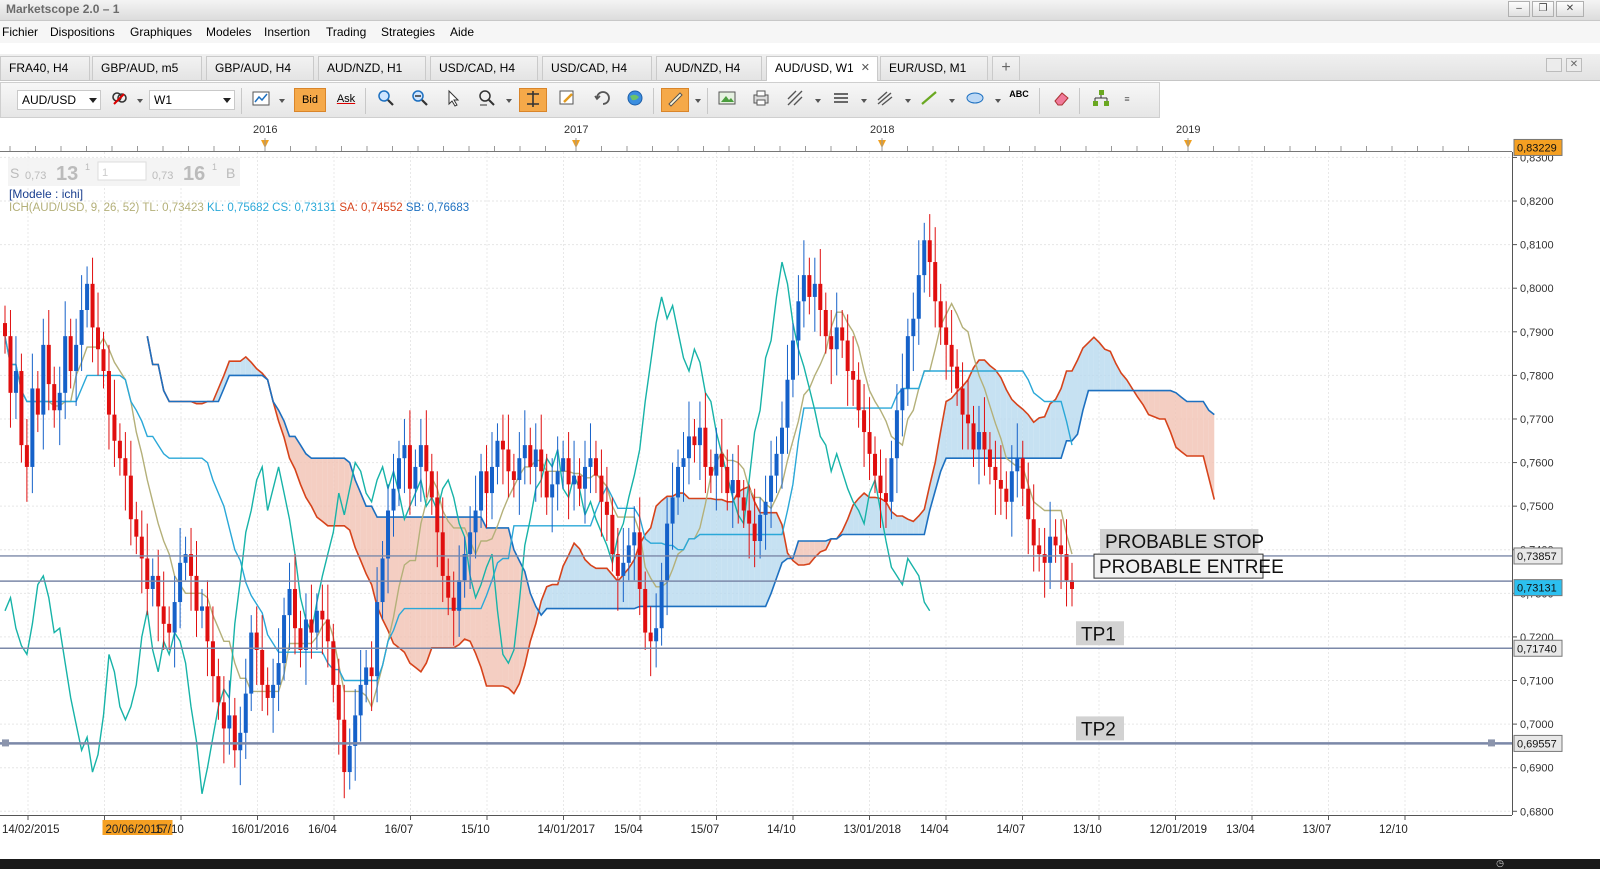  What do you see at coordinates (239, 208) in the screenshot?
I see `legend-item: KL: 0,75682` at bounding box center [239, 208].